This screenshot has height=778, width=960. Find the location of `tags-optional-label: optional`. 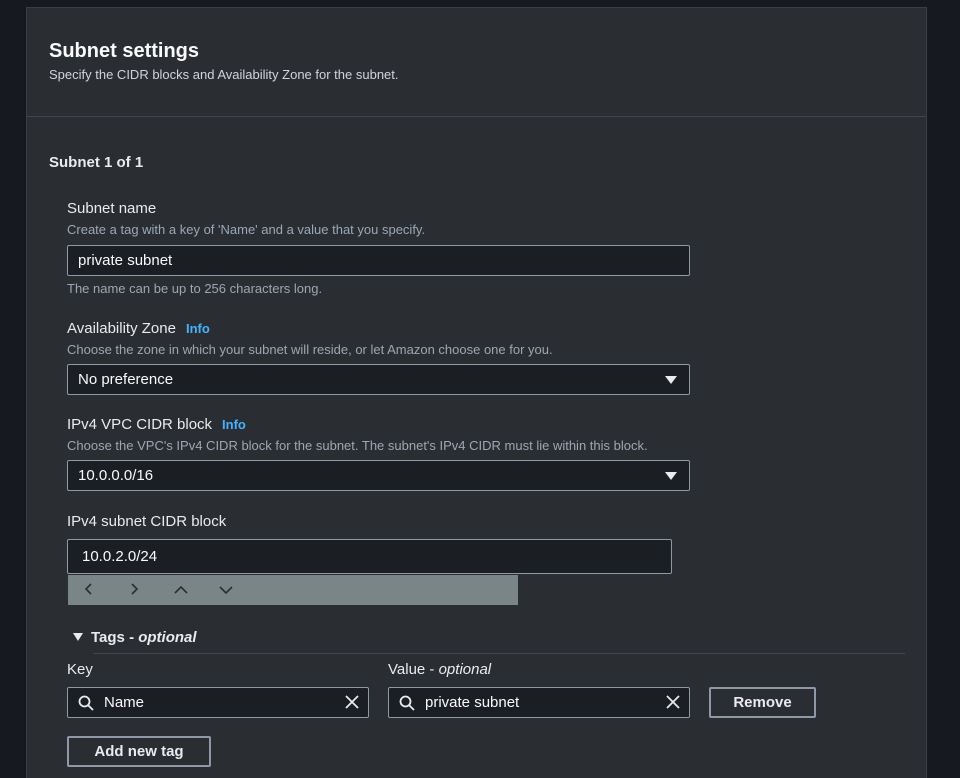

tags-optional-label: optional is located at coordinates (167, 637).